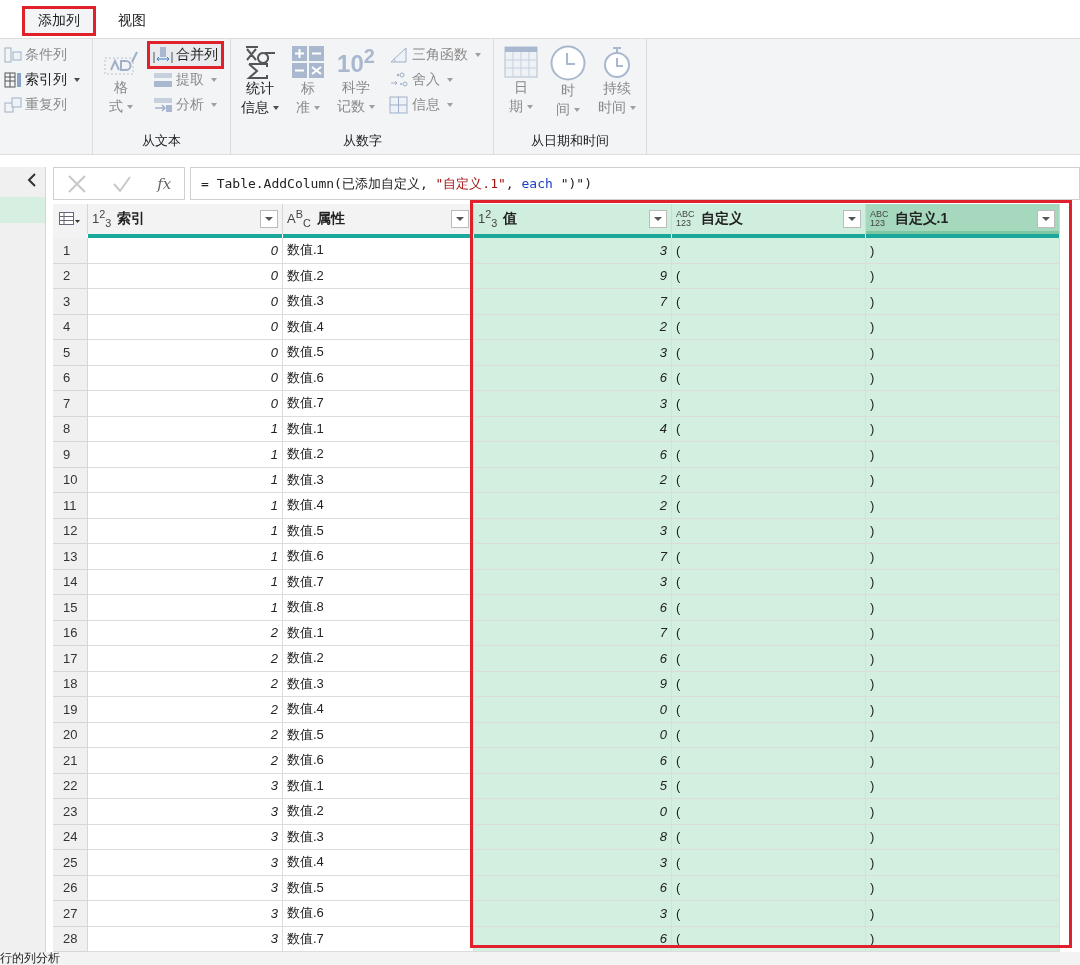  I want to click on row-number: 27, so click(70, 914).